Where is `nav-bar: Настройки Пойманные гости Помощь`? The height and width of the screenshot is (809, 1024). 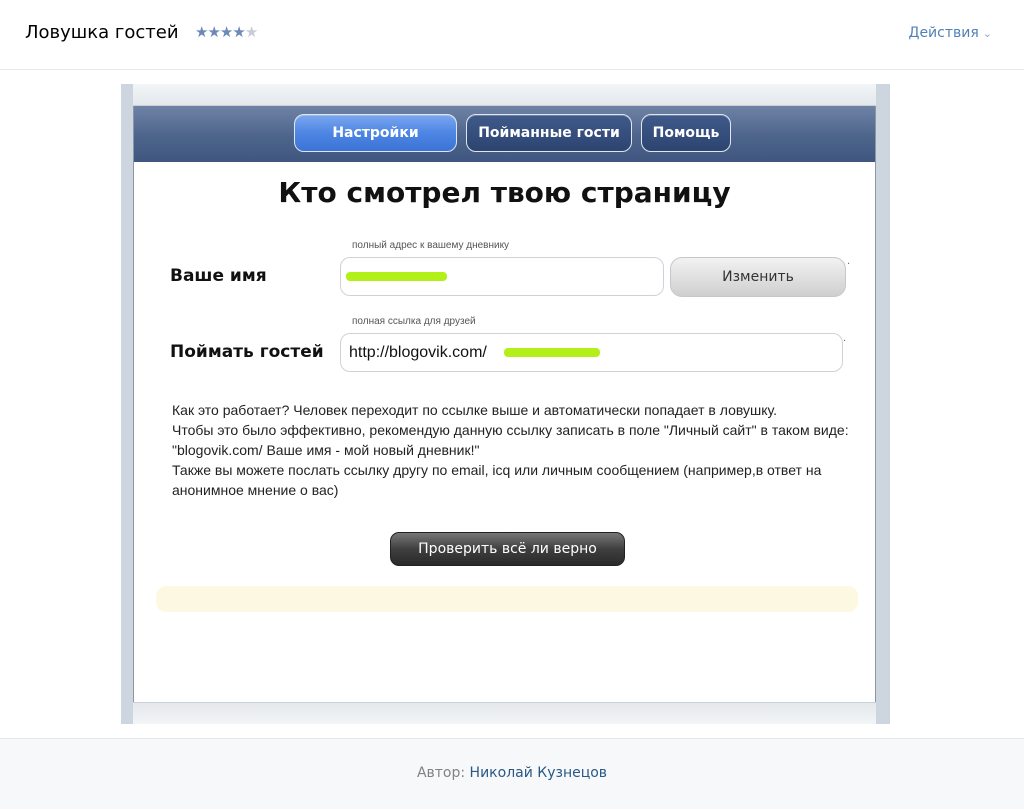
nav-bar: Настройки Пойманные гости Помощь is located at coordinates (504, 134).